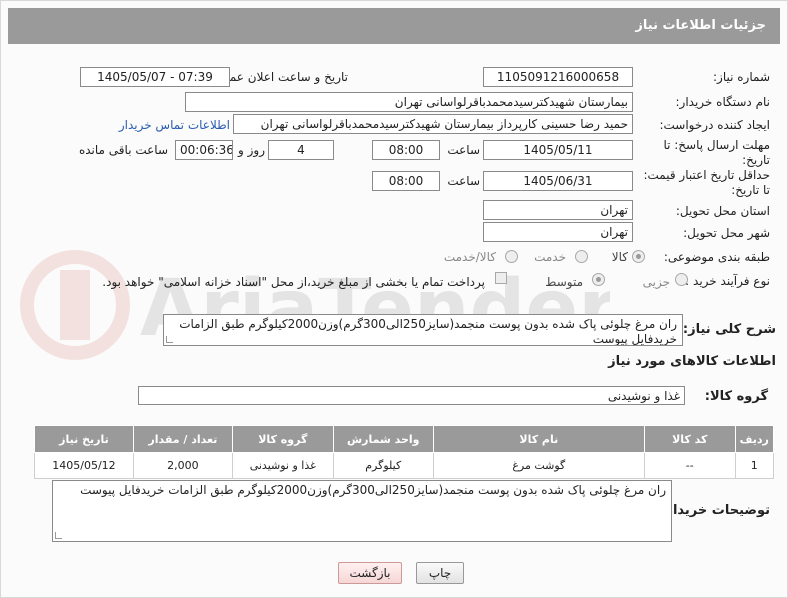  What do you see at coordinates (714, 125) in the screenshot?
I see `creator-label: ایجاد کننده درخواست:` at bounding box center [714, 125].